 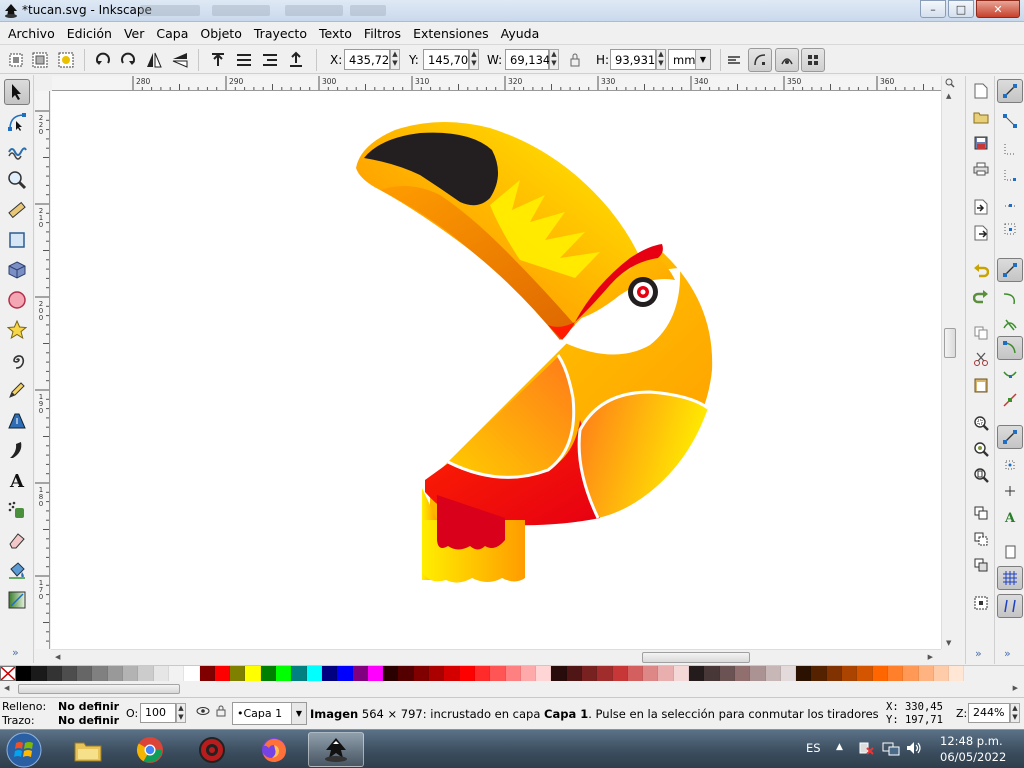 I want to click on snap-grids-icon, so click(x=1010, y=578).